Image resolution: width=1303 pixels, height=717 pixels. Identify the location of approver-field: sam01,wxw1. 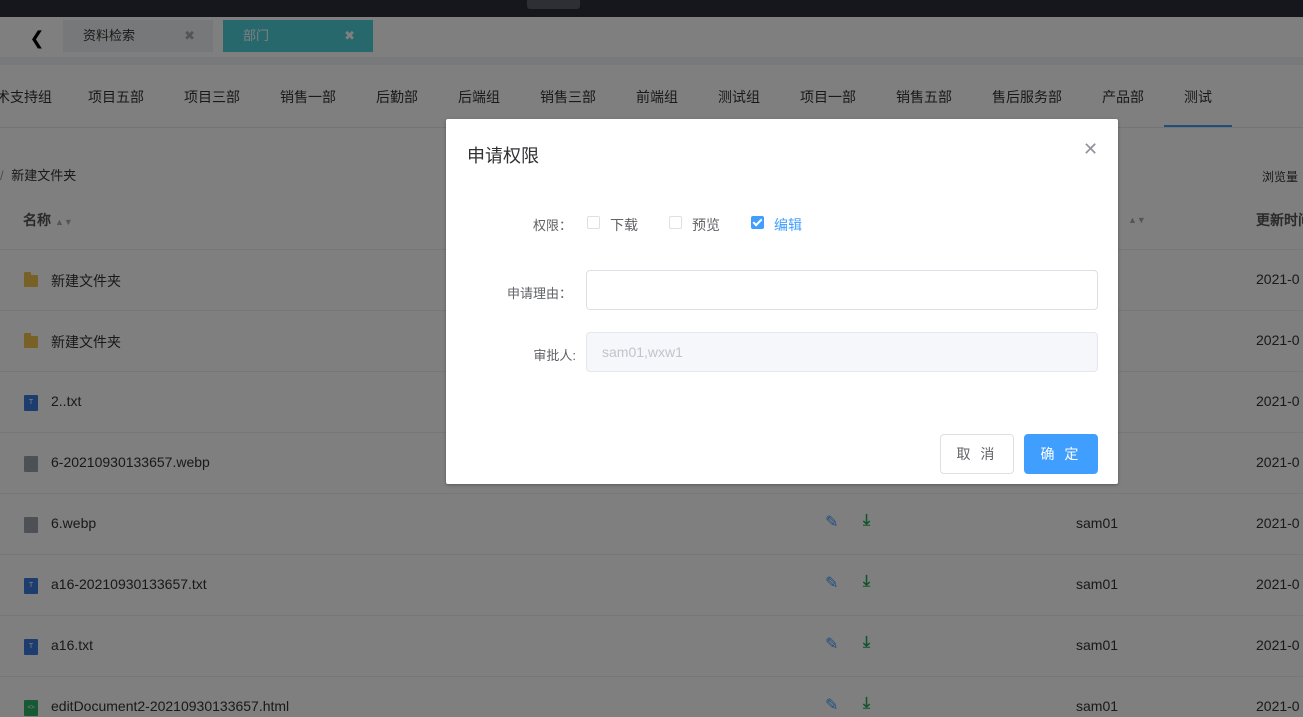
(842, 352).